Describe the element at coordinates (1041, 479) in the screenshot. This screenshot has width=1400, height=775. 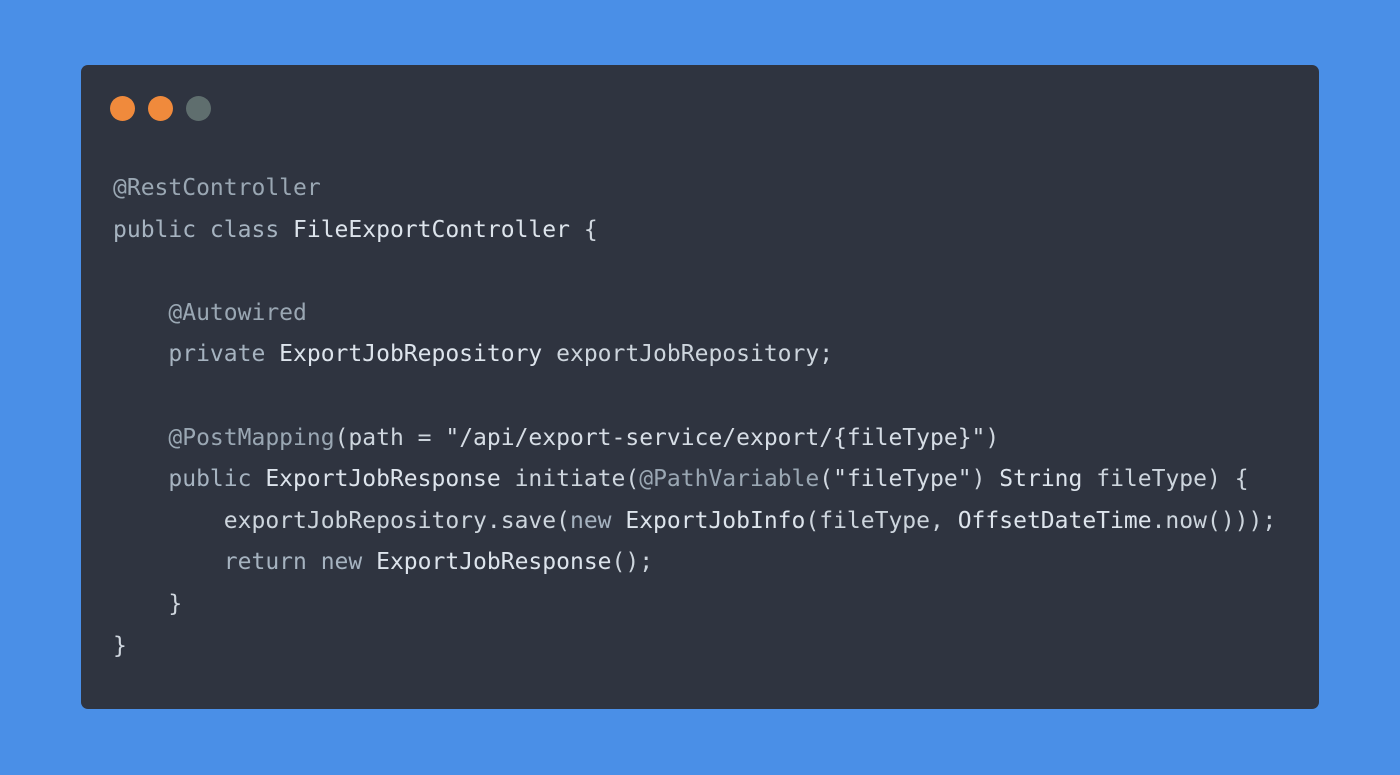
I see `code-token: String` at that location.